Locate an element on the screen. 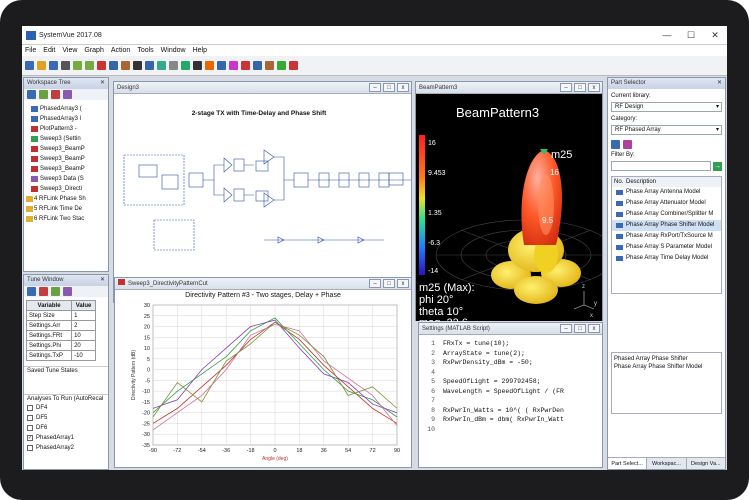 The width and height of the screenshot is (749, 500). new-icon is located at coordinates (29, 65).